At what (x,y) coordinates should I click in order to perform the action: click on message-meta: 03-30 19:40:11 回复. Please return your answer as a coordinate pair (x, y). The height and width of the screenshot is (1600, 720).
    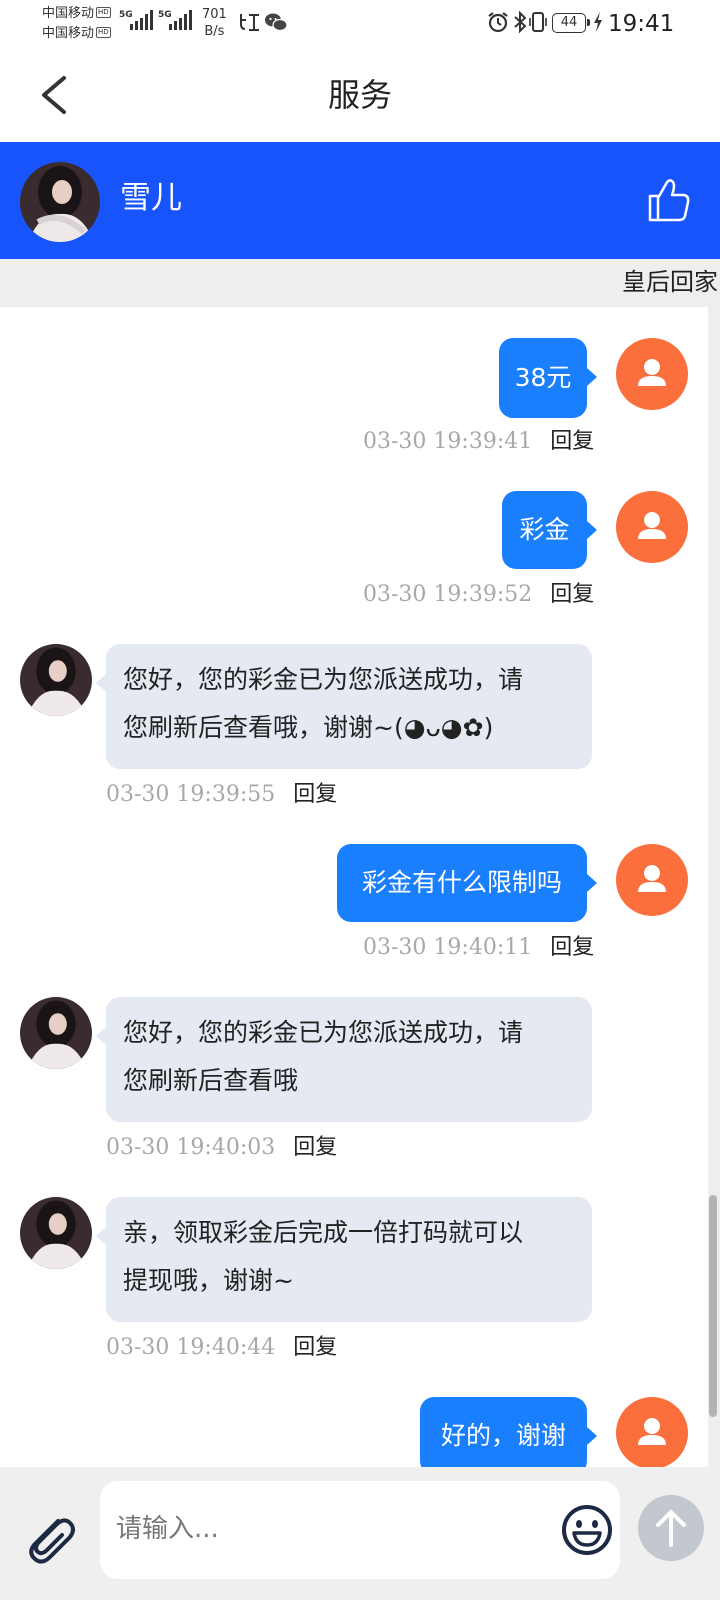
    Looking at the image, I should click on (478, 948).